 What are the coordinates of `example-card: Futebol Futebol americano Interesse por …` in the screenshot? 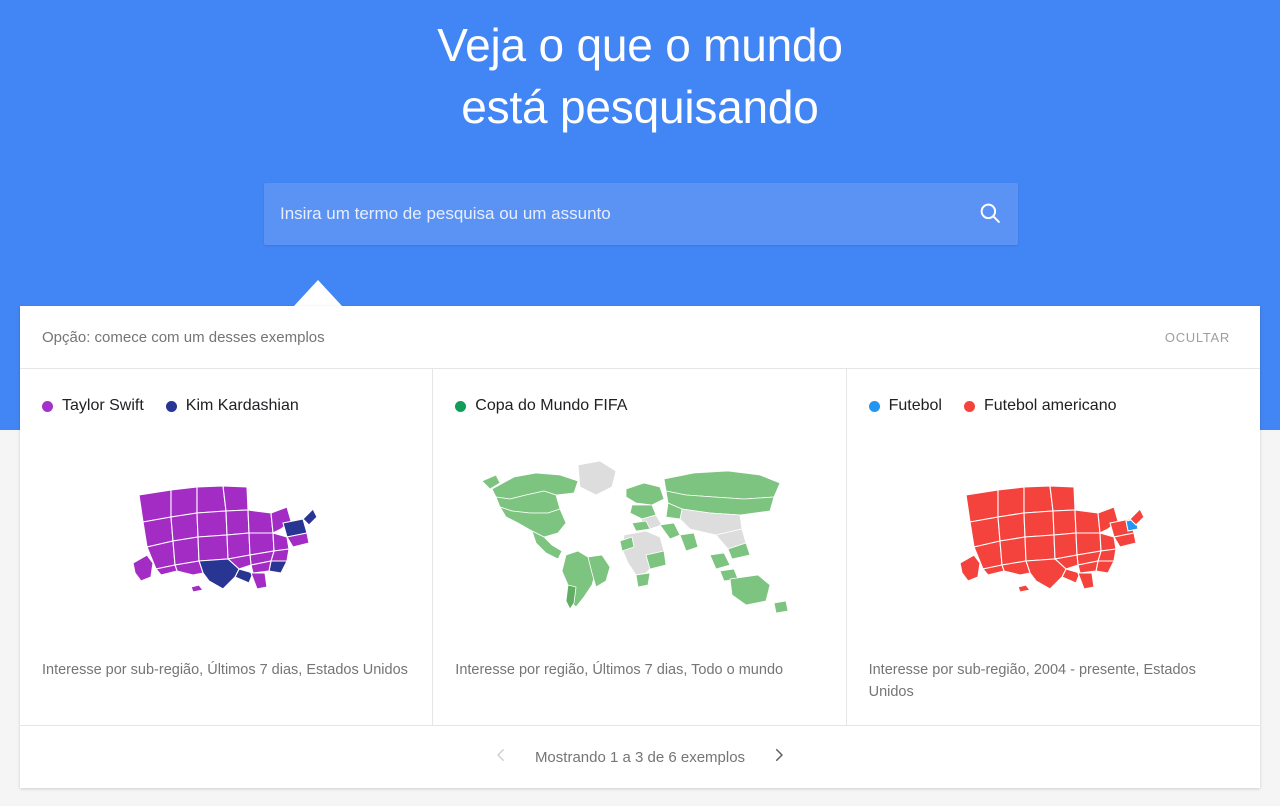 It's located at (1053, 547).